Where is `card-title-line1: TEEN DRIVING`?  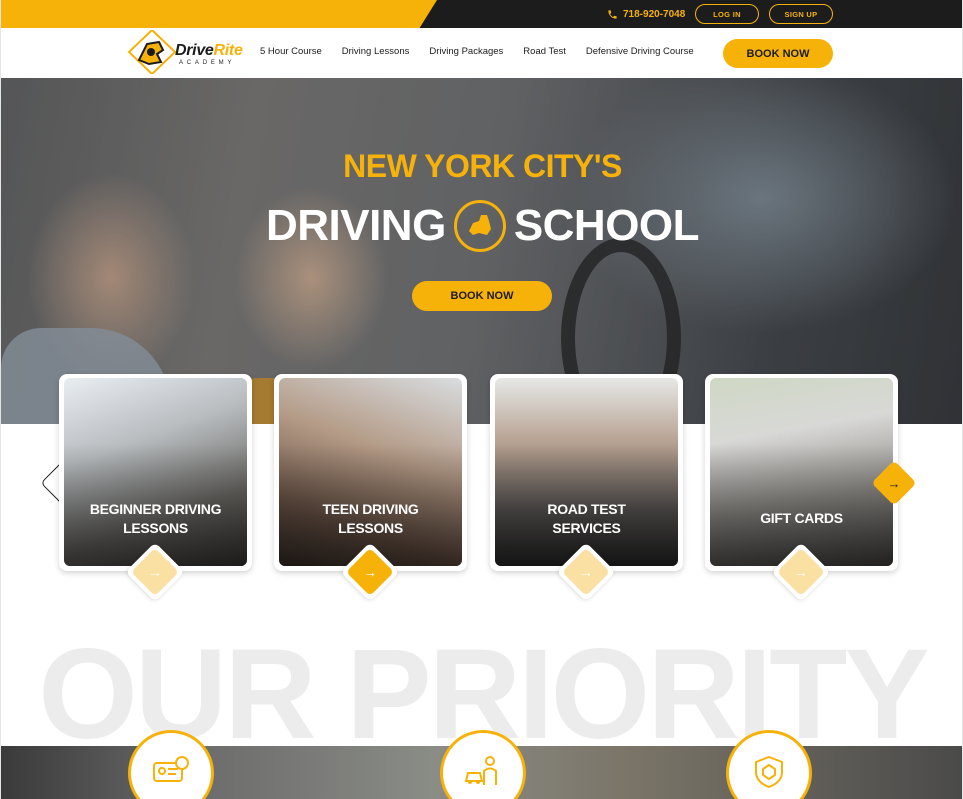
card-title-line1: TEEN DRIVING is located at coordinates (370, 509).